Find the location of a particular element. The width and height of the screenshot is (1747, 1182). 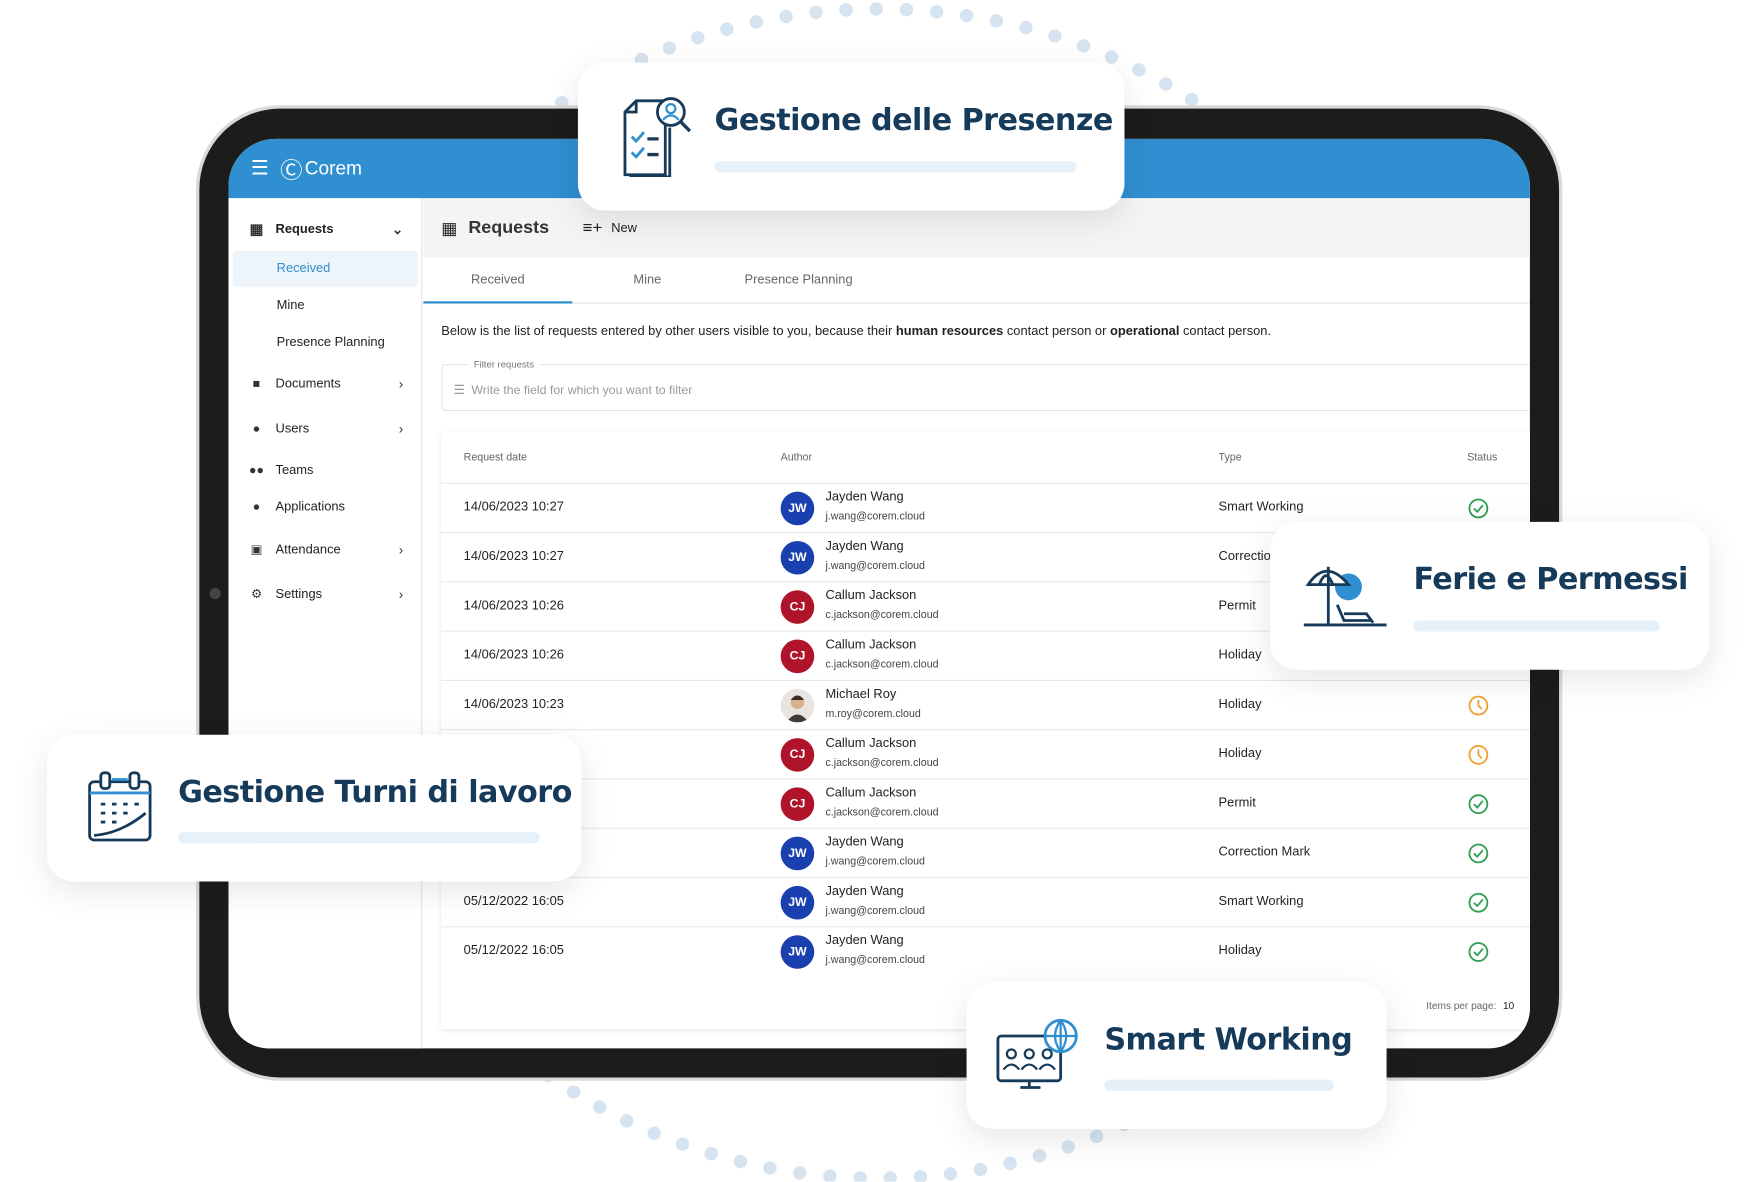

sidebar-item-users: ● Users › is located at coordinates (324, 429).